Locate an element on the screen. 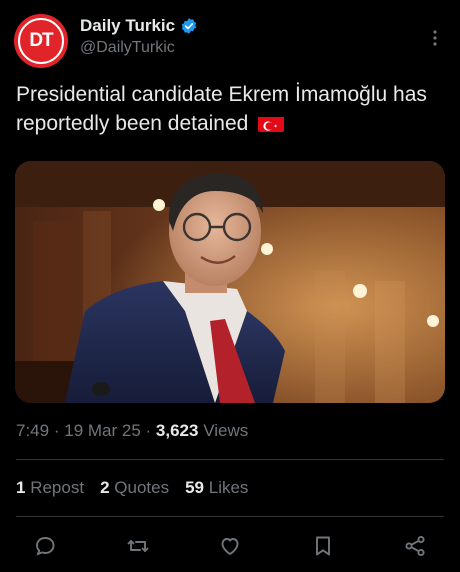 This screenshot has height=572, width=460. display-name: Daily Turkic is located at coordinates (127, 26).